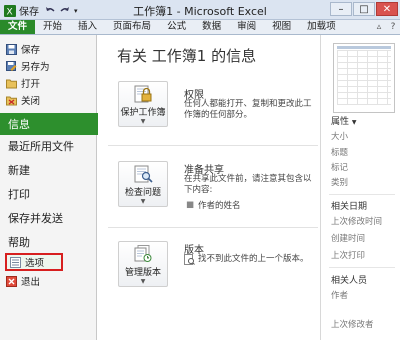  Describe the element at coordinates (340, 137) in the screenshot. I see `property-size: 大小` at that location.